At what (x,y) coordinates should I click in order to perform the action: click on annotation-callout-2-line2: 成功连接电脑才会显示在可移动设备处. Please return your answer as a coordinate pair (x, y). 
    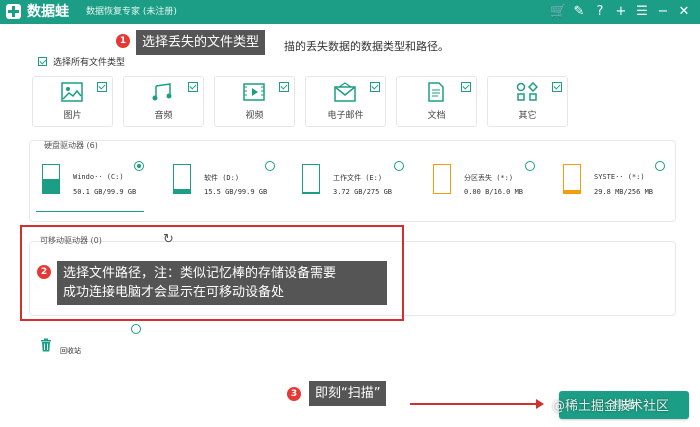
    Looking at the image, I should click on (174, 292).